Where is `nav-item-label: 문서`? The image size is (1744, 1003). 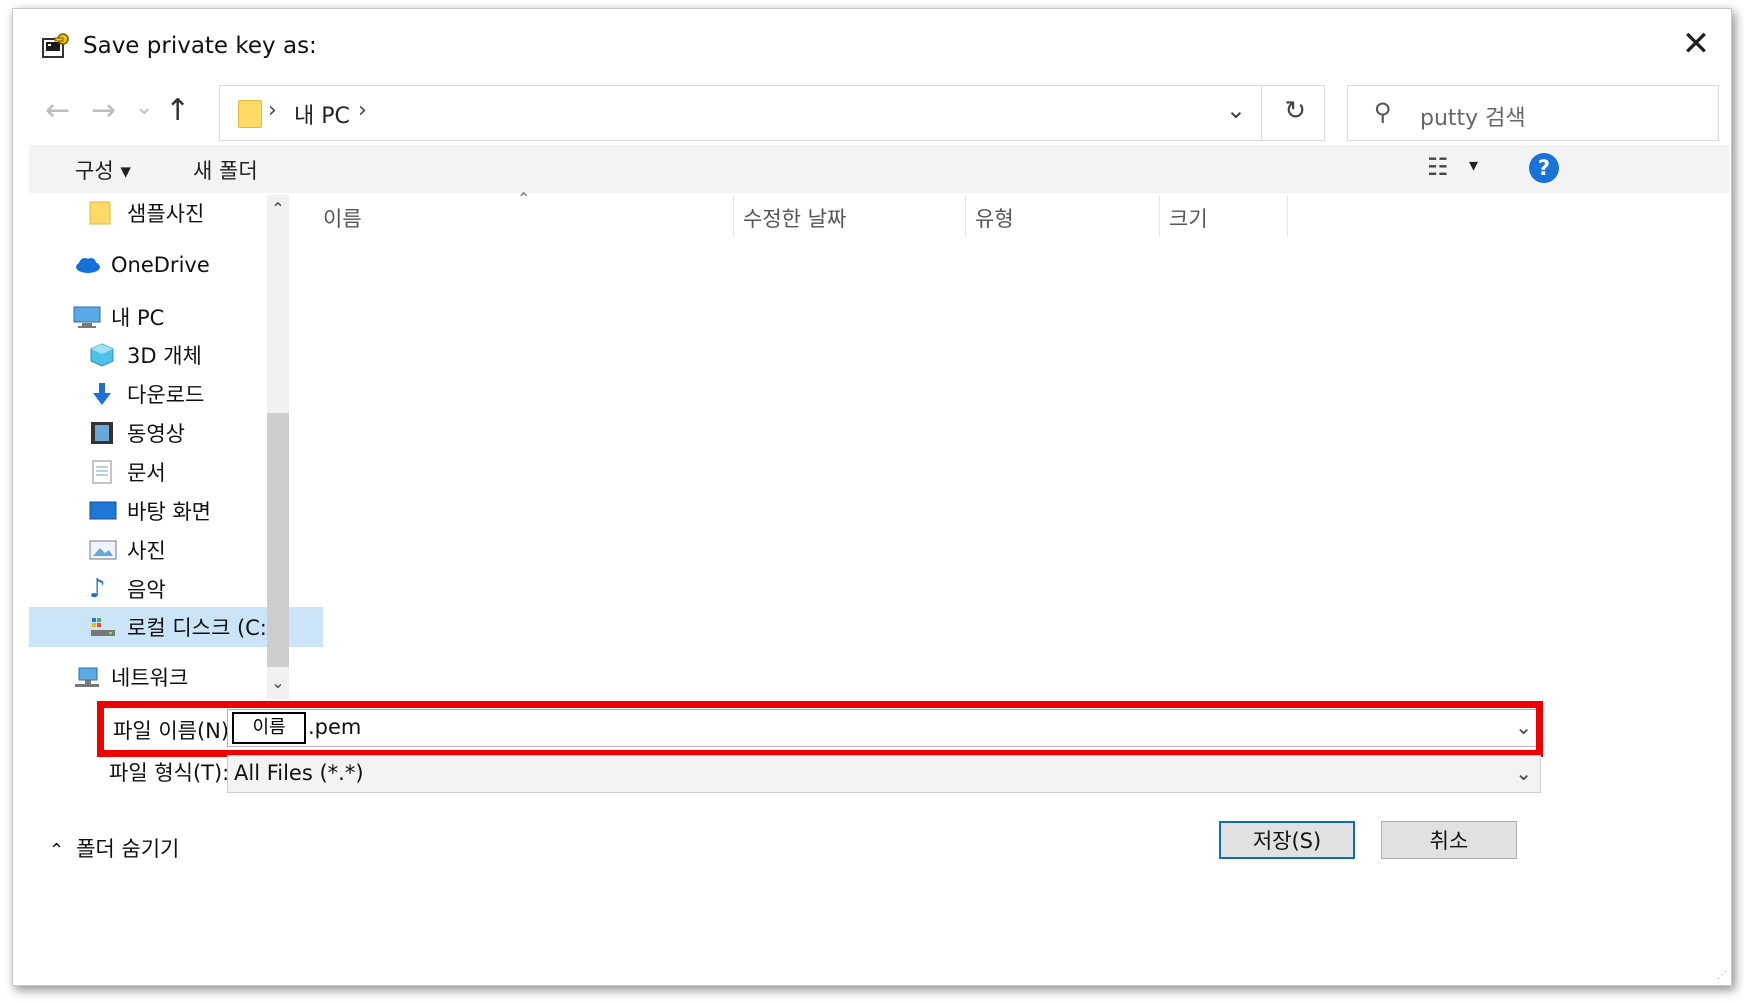 nav-item-label: 문서 is located at coordinates (146, 473).